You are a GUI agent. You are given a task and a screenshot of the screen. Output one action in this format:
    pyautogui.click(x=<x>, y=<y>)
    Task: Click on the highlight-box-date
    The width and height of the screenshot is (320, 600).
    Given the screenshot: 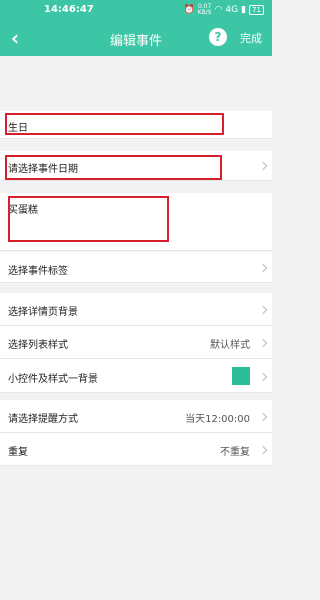 What is the action you would take?
    pyautogui.click(x=113, y=167)
    